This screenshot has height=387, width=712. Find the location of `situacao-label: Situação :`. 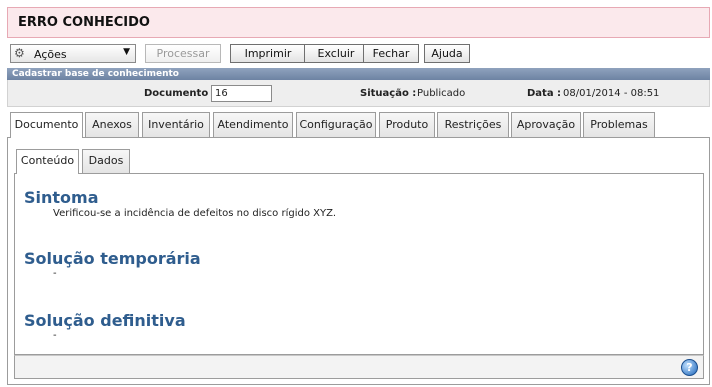

situacao-label: Situação : is located at coordinates (388, 93).